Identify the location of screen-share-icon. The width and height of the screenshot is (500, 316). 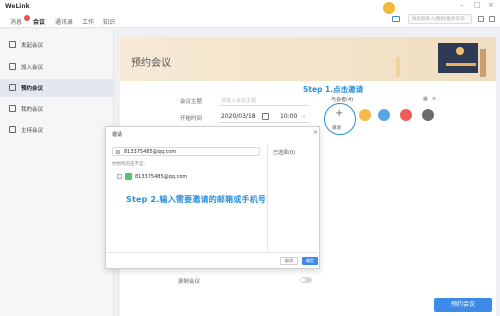
(396, 19).